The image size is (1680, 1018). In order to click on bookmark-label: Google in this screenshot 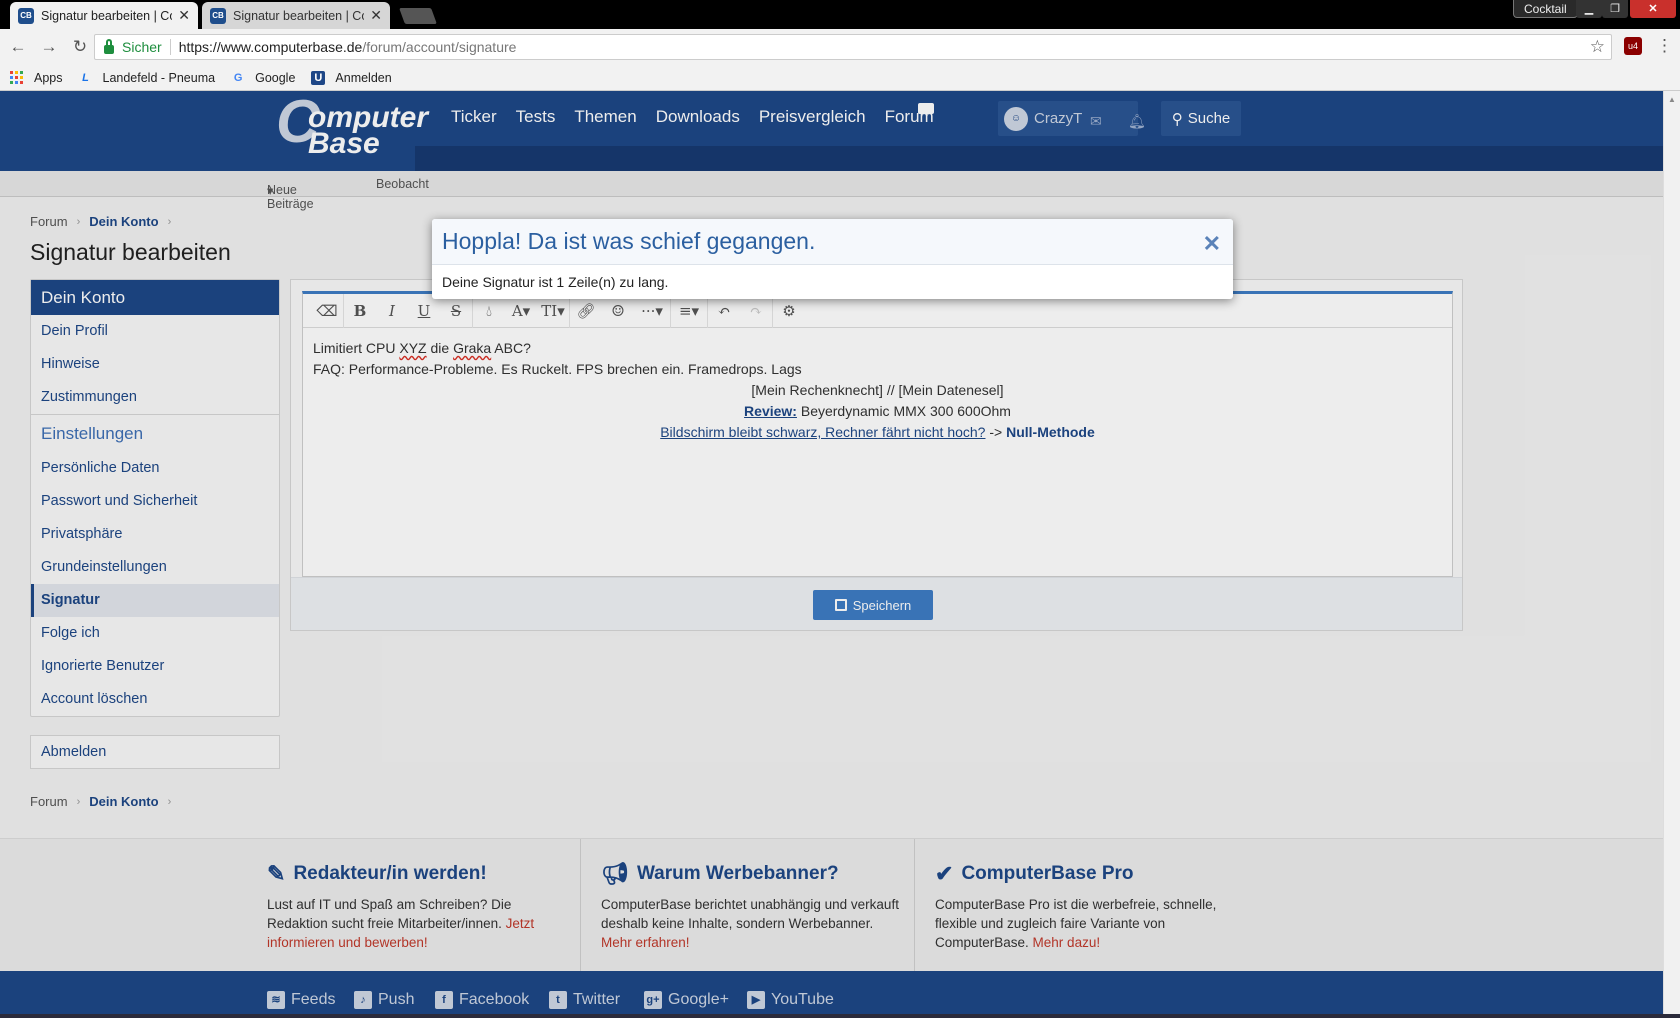, I will do `click(275, 77)`.